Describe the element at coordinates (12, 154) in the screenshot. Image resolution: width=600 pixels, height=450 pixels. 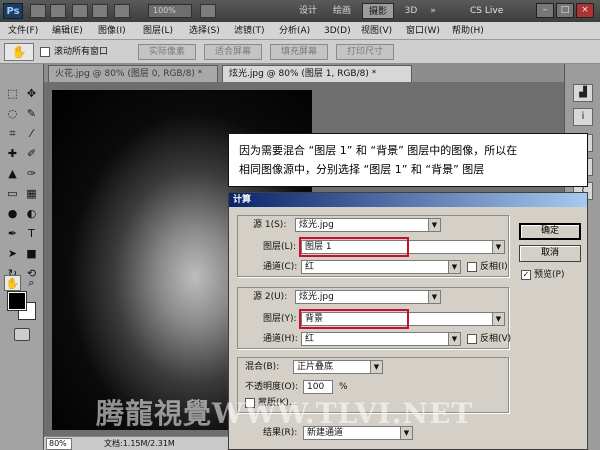
I see `healing-brush-tool-icon: ✚` at that location.